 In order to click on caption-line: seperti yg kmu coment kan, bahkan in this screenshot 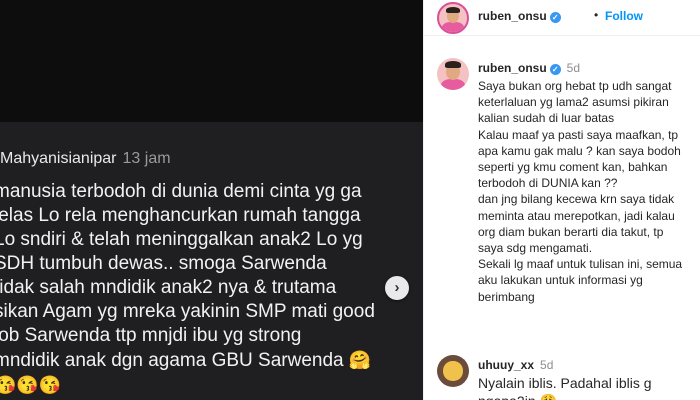, I will do `click(573, 167)`.